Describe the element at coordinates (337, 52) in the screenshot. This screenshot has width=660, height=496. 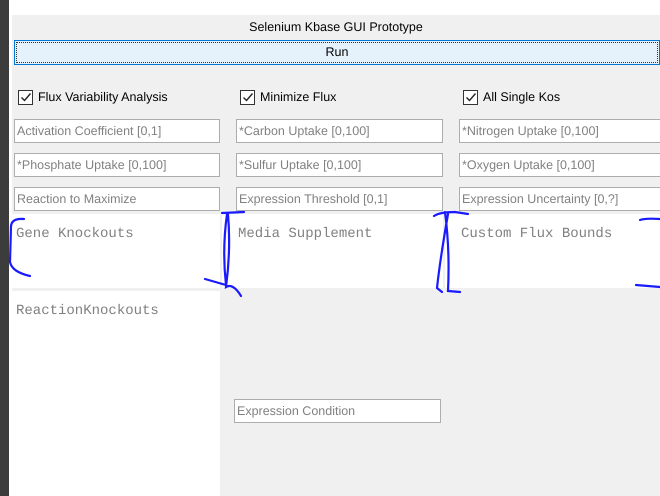
I see `run-button: Run` at that location.